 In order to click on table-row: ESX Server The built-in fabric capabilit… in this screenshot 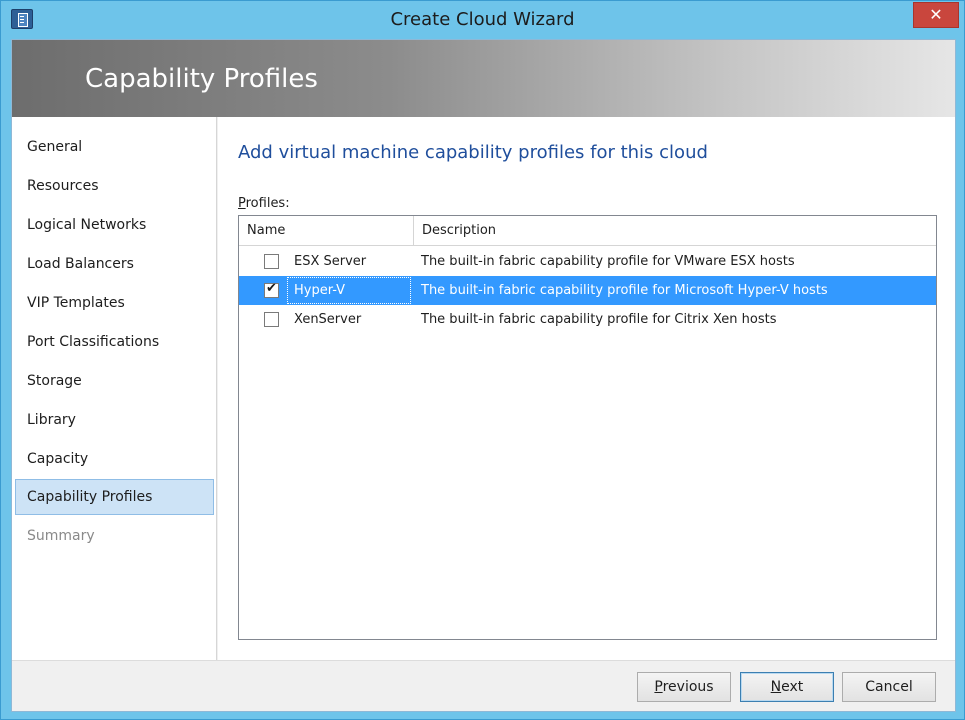, I will do `click(587, 261)`.